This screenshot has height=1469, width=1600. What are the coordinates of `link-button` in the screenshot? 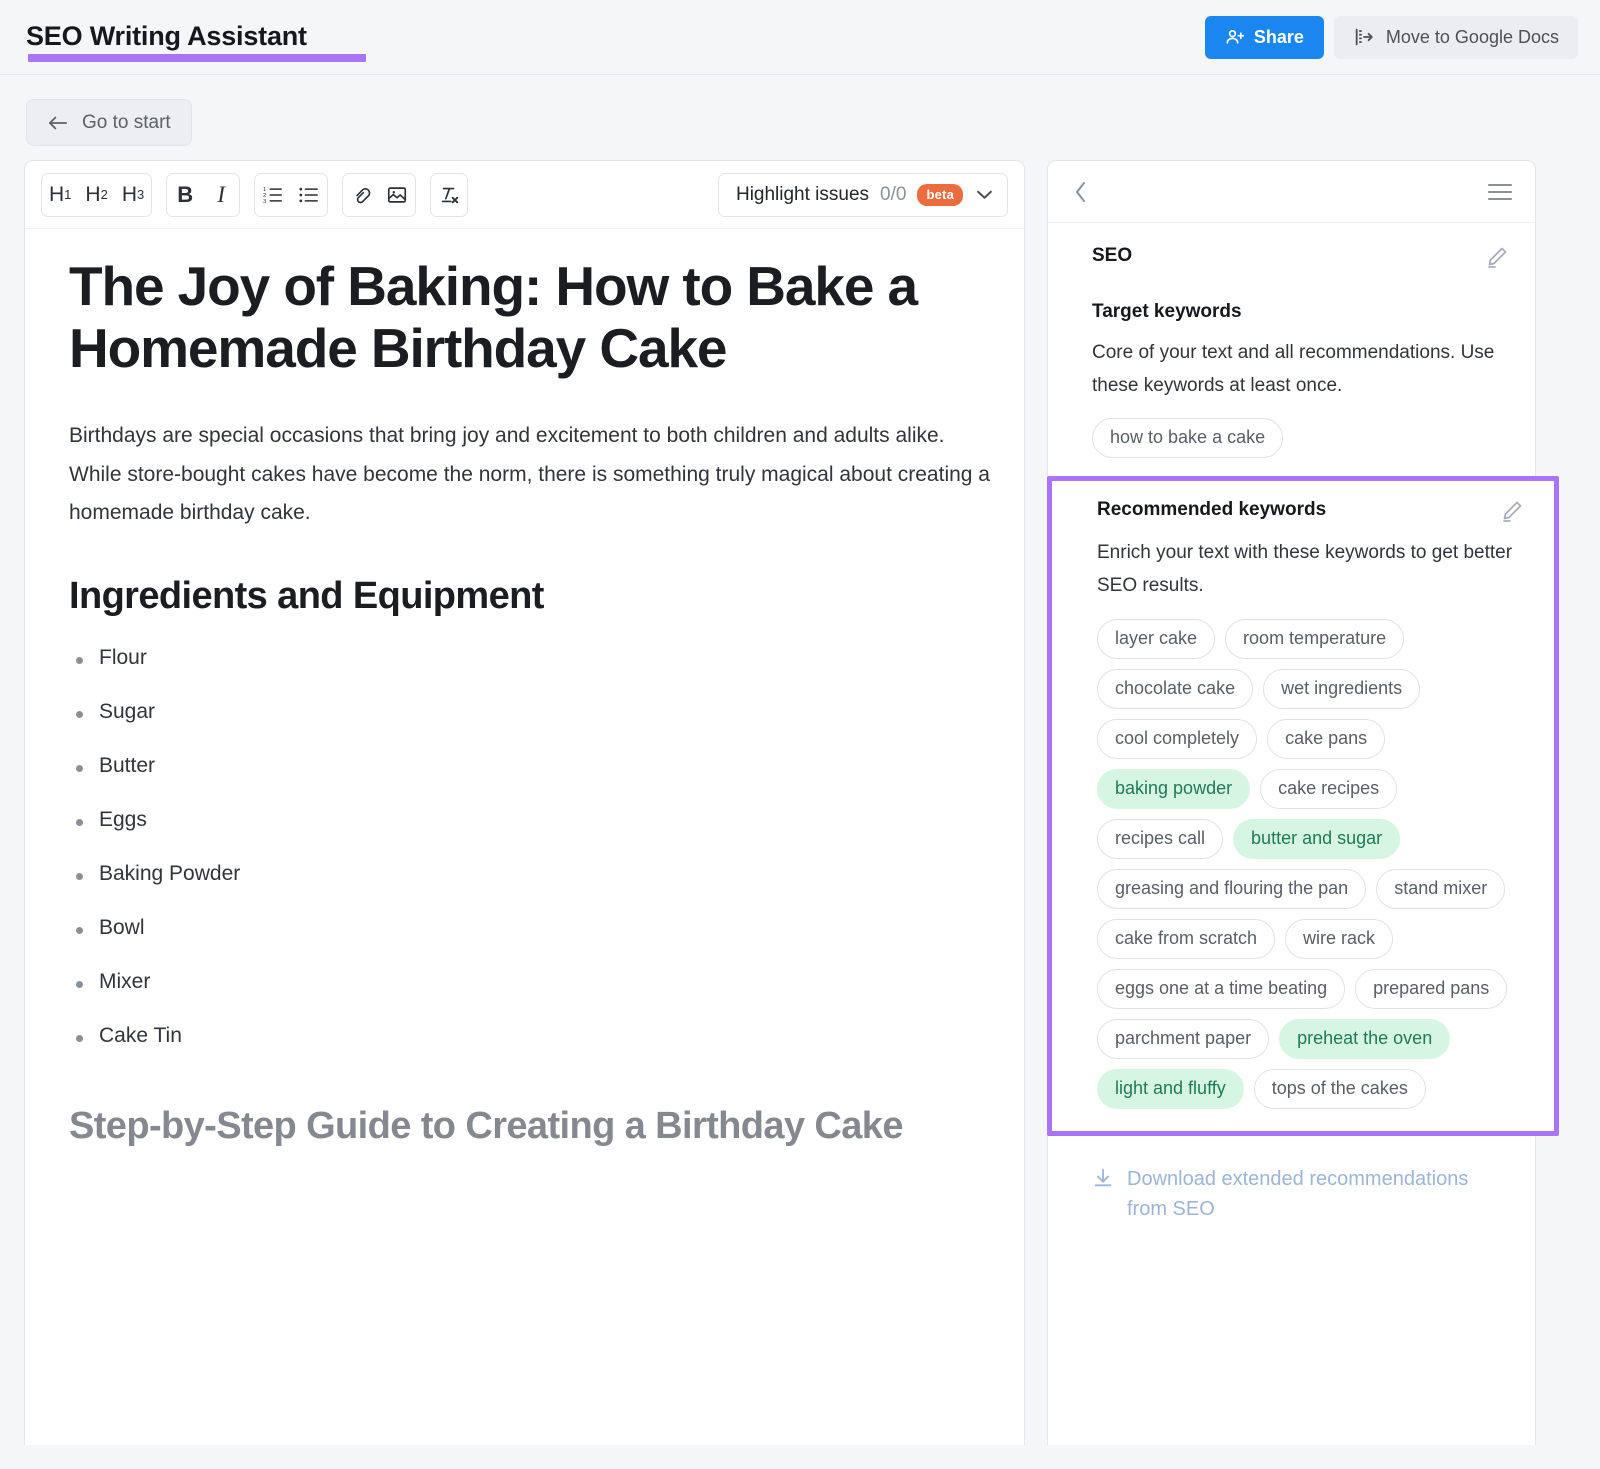 It's located at (361, 195).